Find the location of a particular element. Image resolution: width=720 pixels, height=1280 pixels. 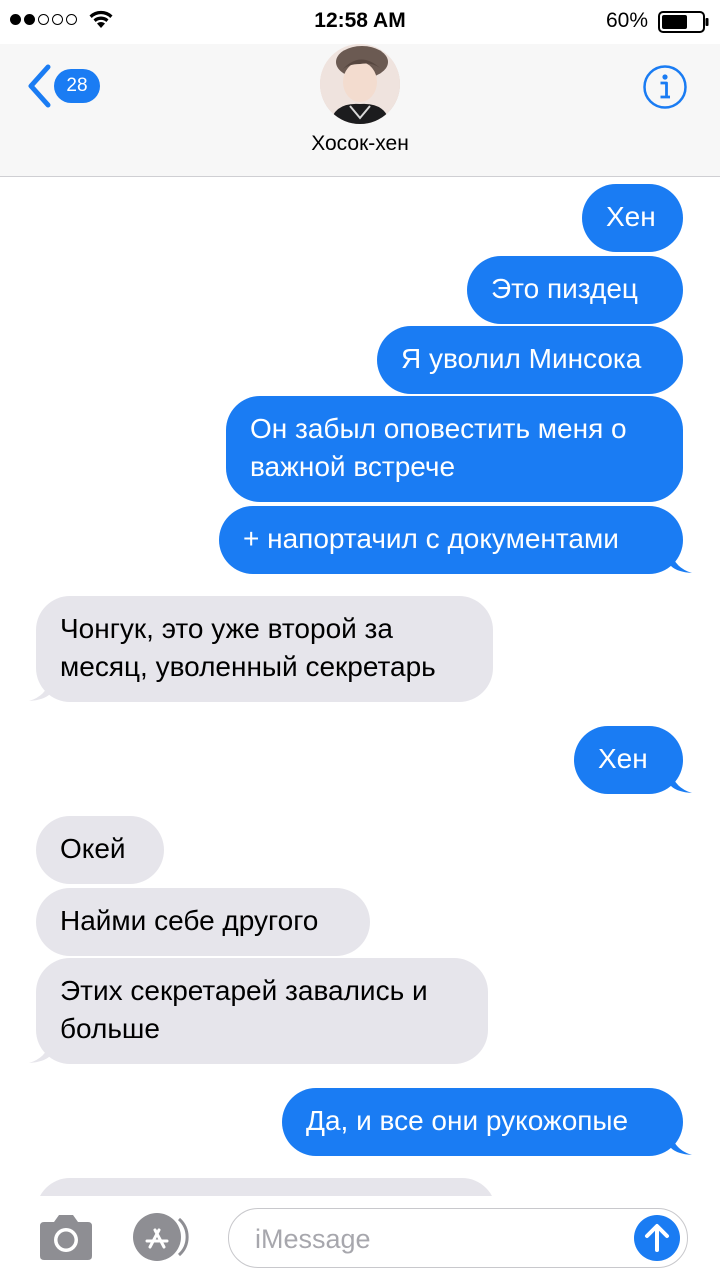

received-message-bubble: Этих секретарей завались и больше is located at coordinates (262, 1011).